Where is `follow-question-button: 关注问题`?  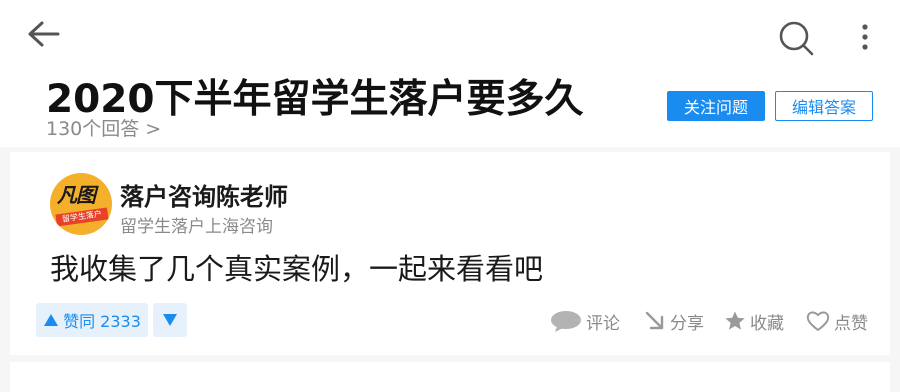
follow-question-button: 关注问题 is located at coordinates (716, 106).